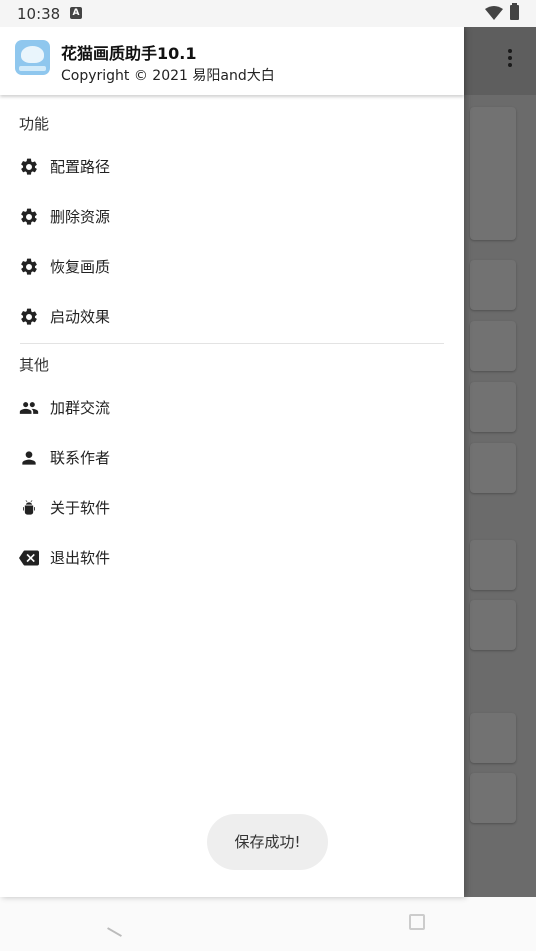 The width and height of the screenshot is (536, 951). Describe the element at coordinates (267, 842) in the screenshot. I see `toast-message: 保存成功!` at that location.